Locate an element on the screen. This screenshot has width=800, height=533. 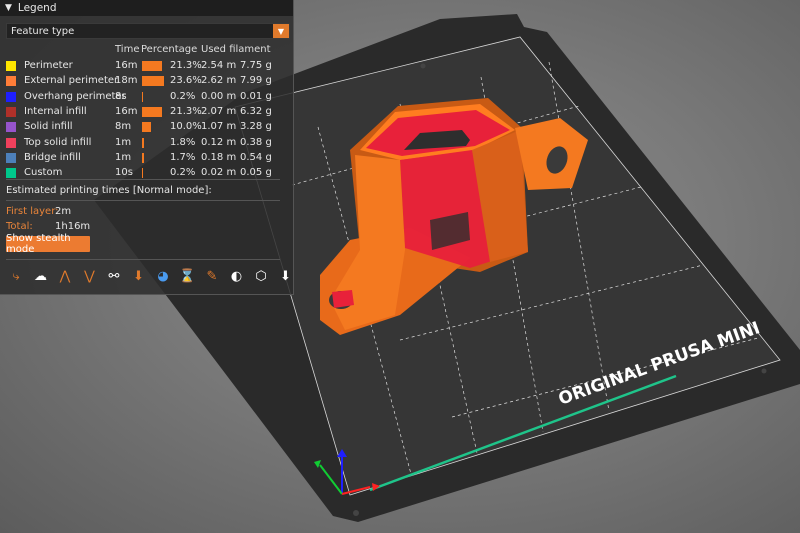
feature-row: Top solid infill 1m 1.8% 0.12 m 0.38 g is located at coordinates (147, 143).